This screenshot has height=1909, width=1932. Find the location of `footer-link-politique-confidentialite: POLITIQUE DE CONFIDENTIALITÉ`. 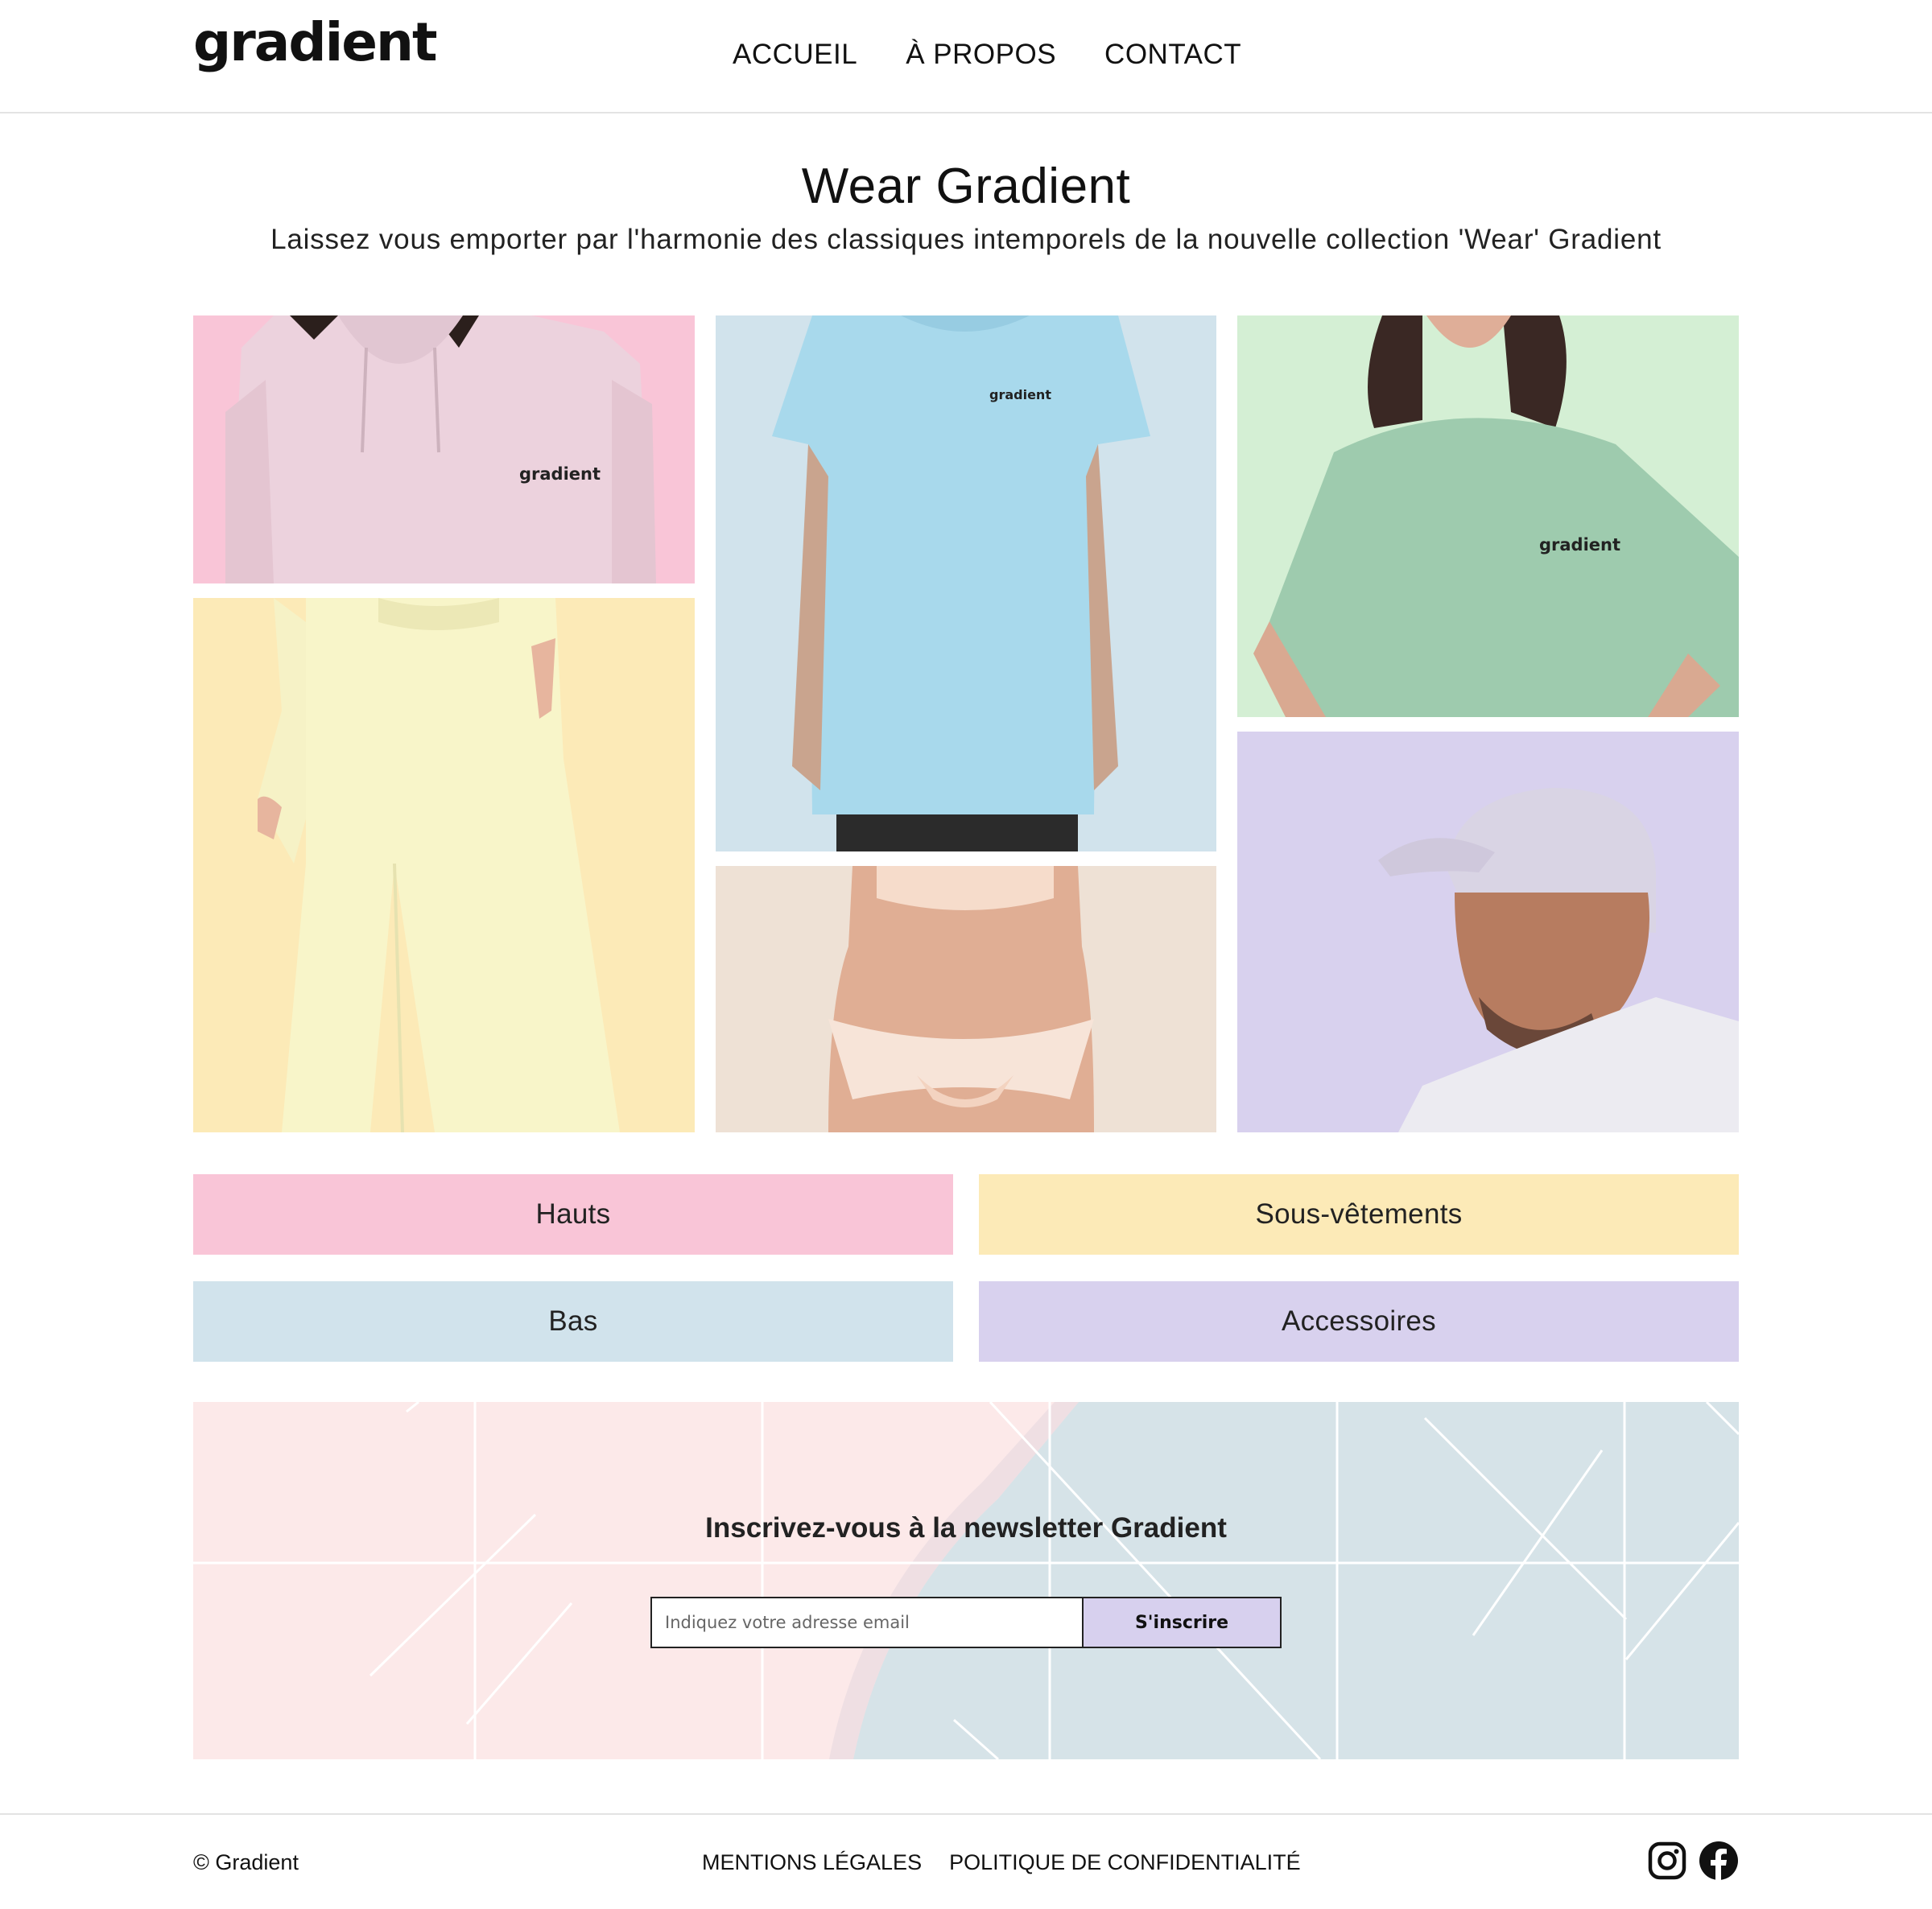

footer-link-politique-confidentialite: POLITIQUE DE CONFIDENTIALITÉ is located at coordinates (1125, 1863).